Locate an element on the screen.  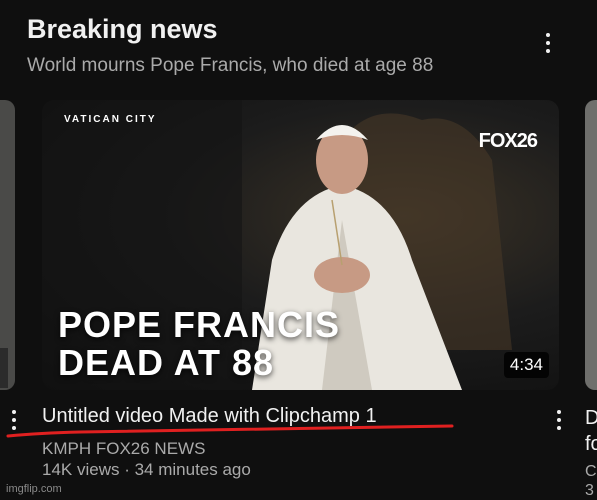
next-video-title-partial: D fo is located at coordinates (591, 431).